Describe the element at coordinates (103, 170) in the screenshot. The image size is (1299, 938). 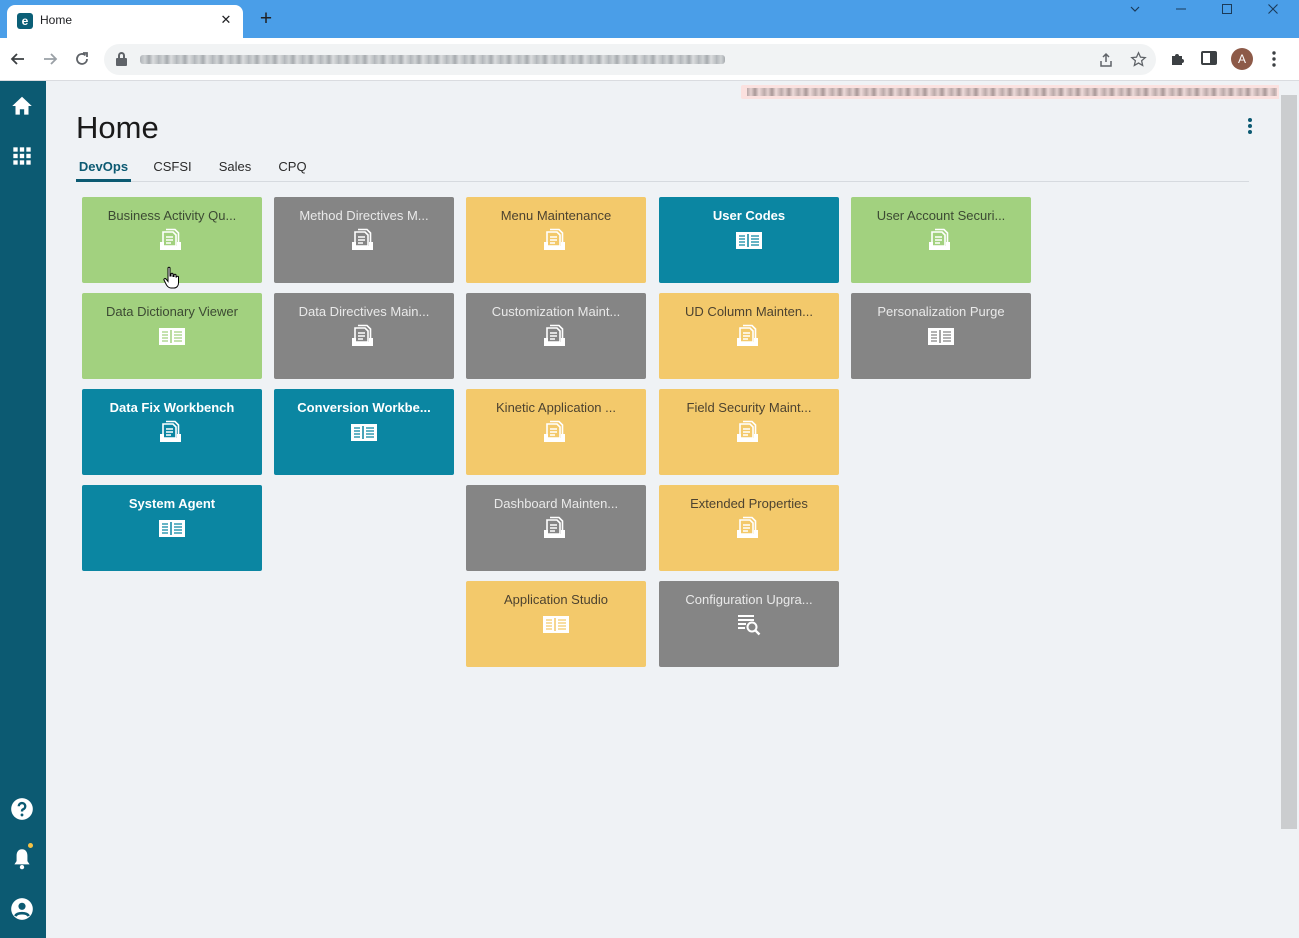
I see `tab-devops: DevOps` at that location.